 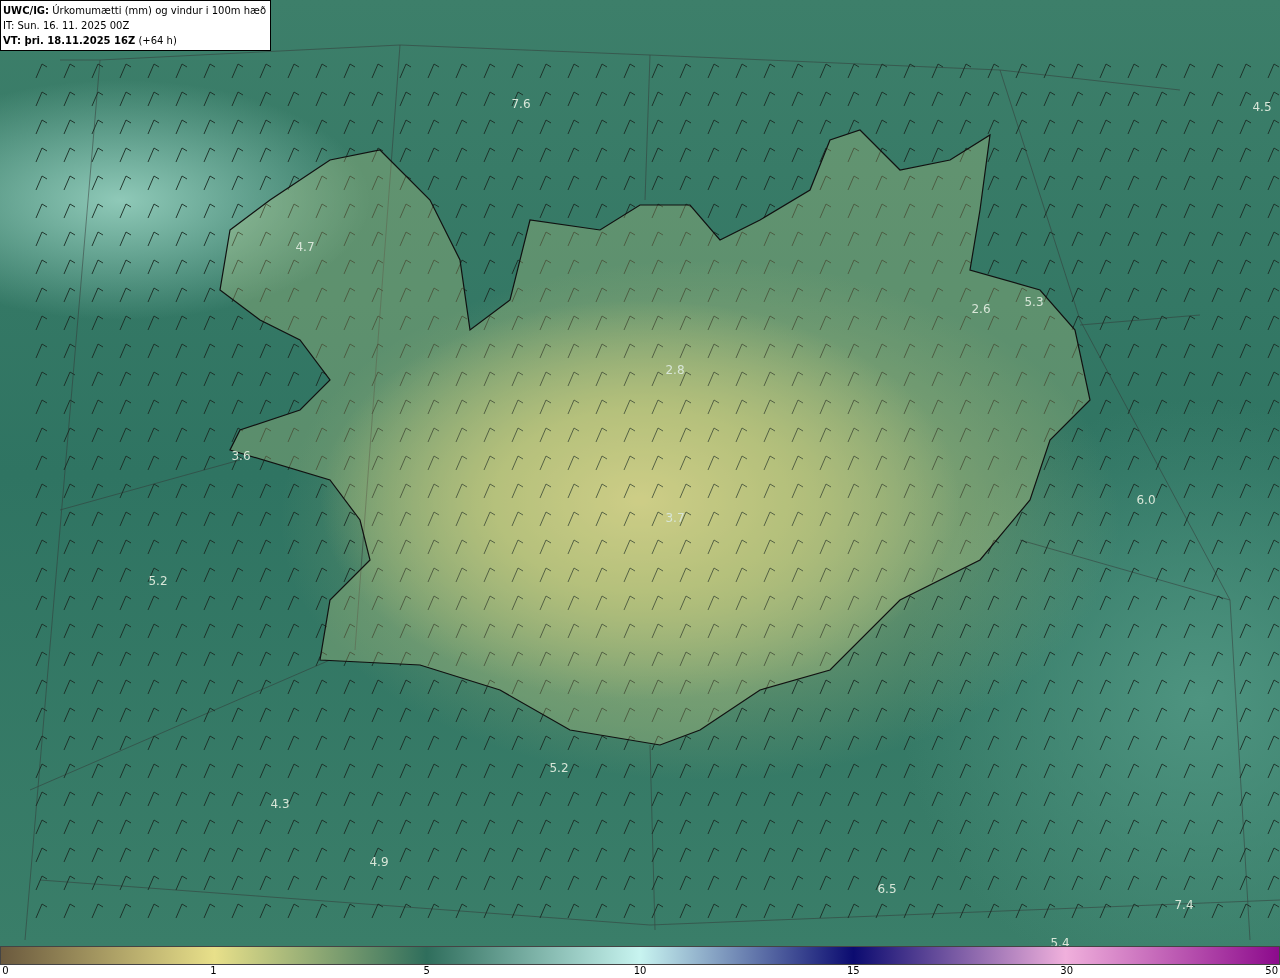 What do you see at coordinates (1146, 500) in the screenshot?
I see `value-label: 6.0` at bounding box center [1146, 500].